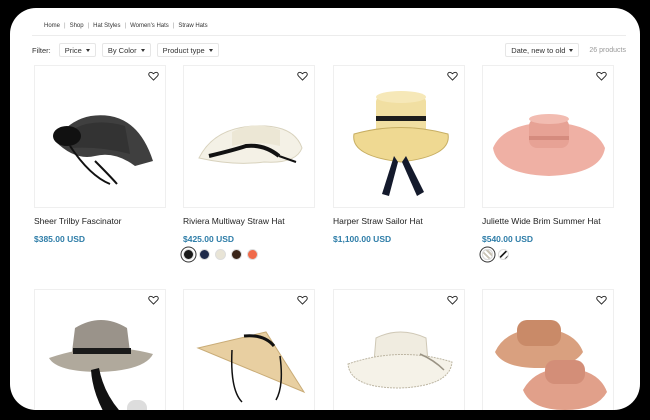  Describe the element at coordinates (234, 221) in the screenshot. I see `product-name: Riviera Multiway Straw Hat` at that location.